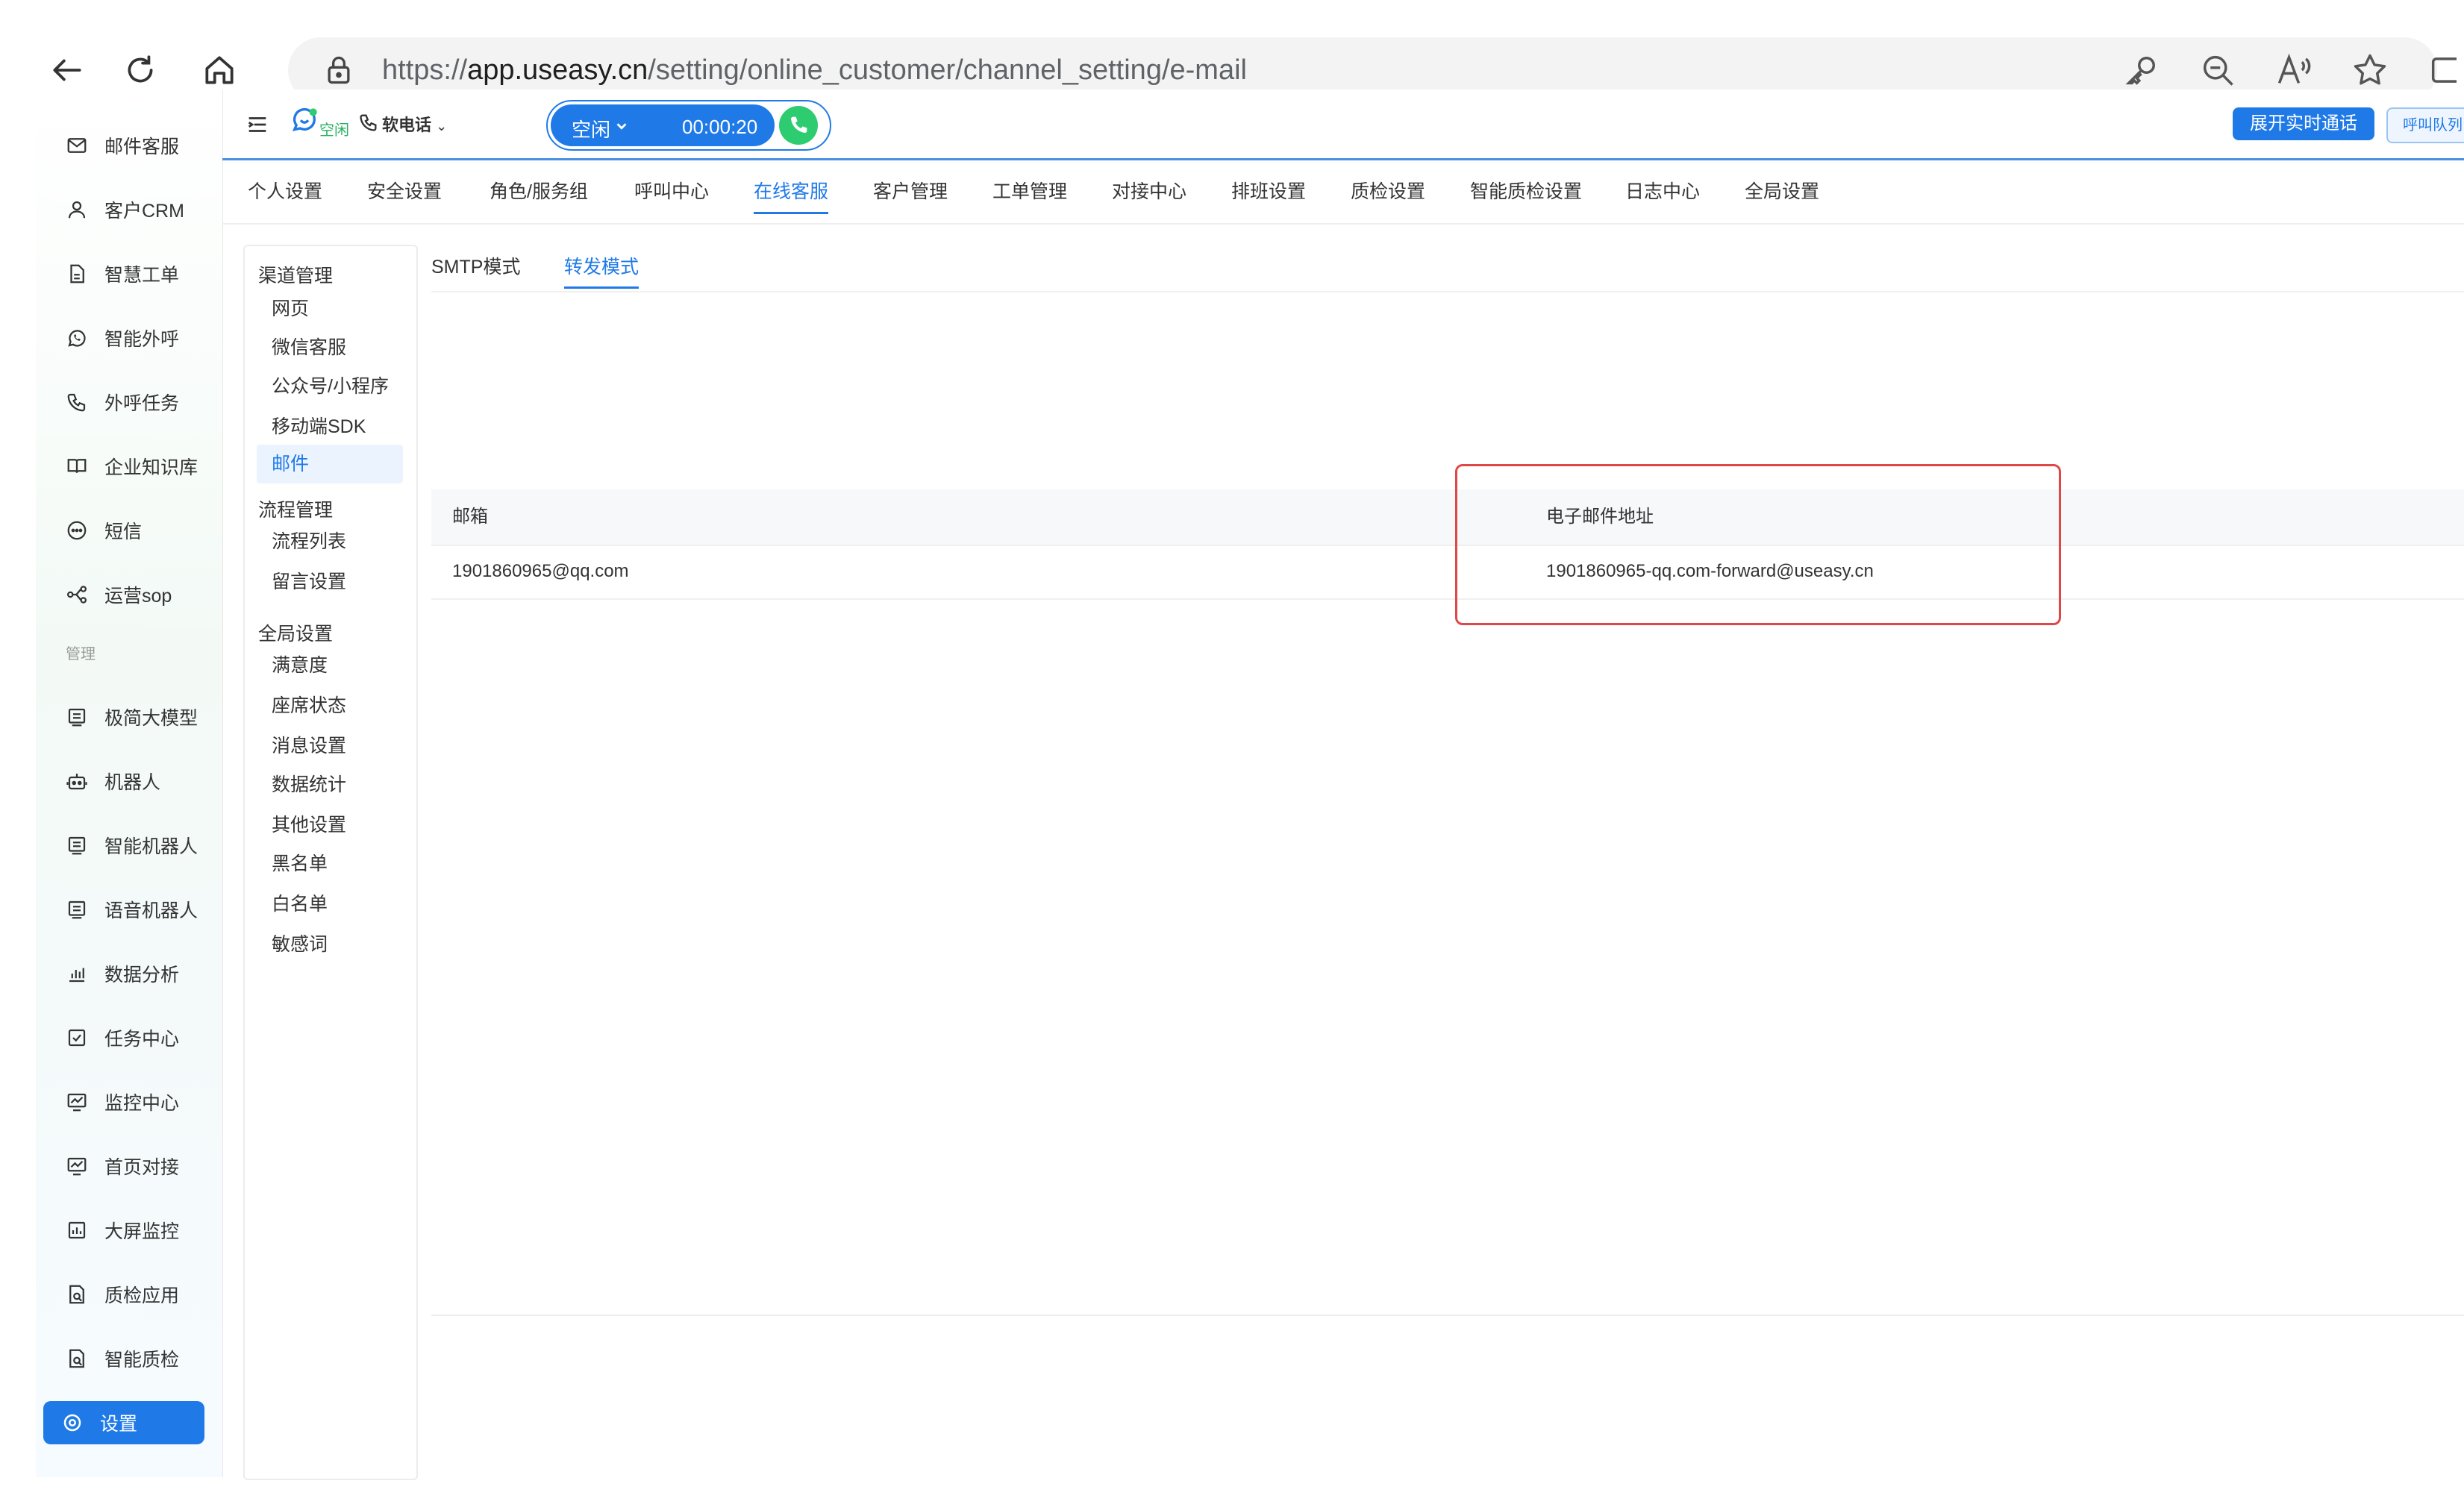 The width and height of the screenshot is (2464, 1510). What do you see at coordinates (540, 572) in the screenshot?
I see `cell-mailbox: 1901860965@qq.com` at bounding box center [540, 572].